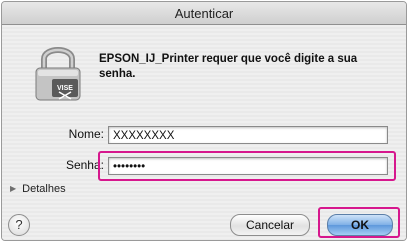 The image size is (408, 241). What do you see at coordinates (84, 165) in the screenshot?
I see `password-label: Senha:` at bounding box center [84, 165].